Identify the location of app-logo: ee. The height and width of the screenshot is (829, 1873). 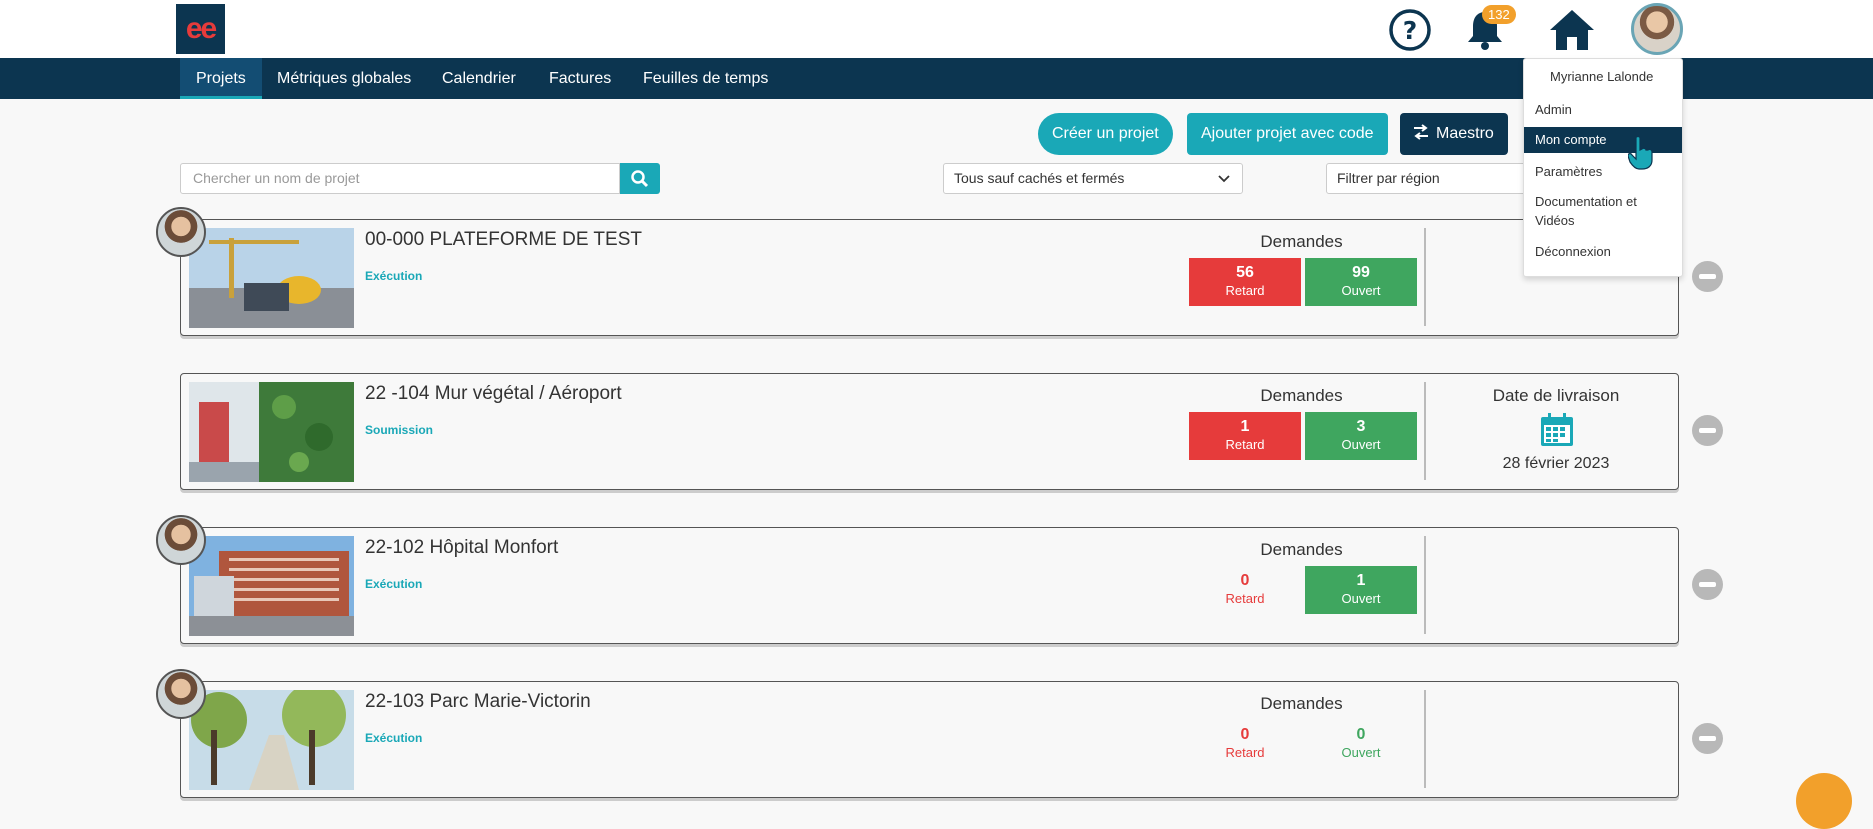
(200, 29).